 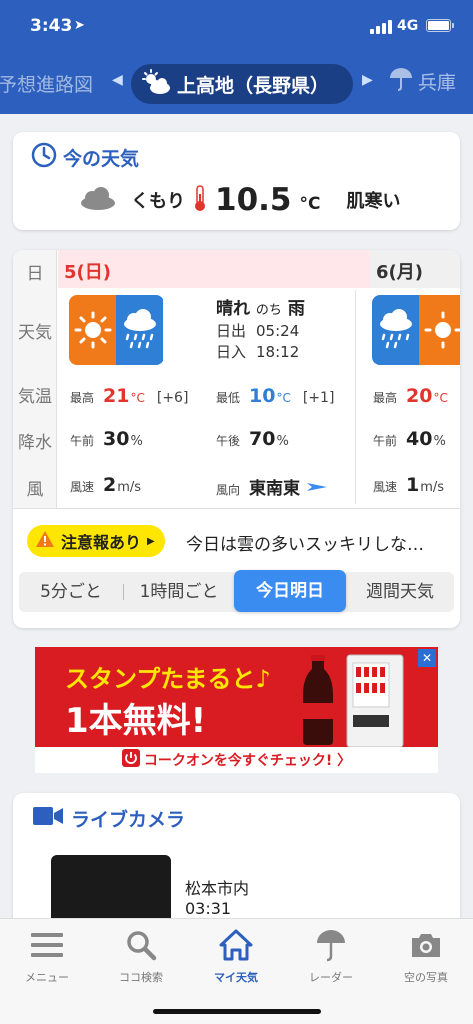 I want to click on sunset-line: 日入 18:12, so click(x=257, y=351).